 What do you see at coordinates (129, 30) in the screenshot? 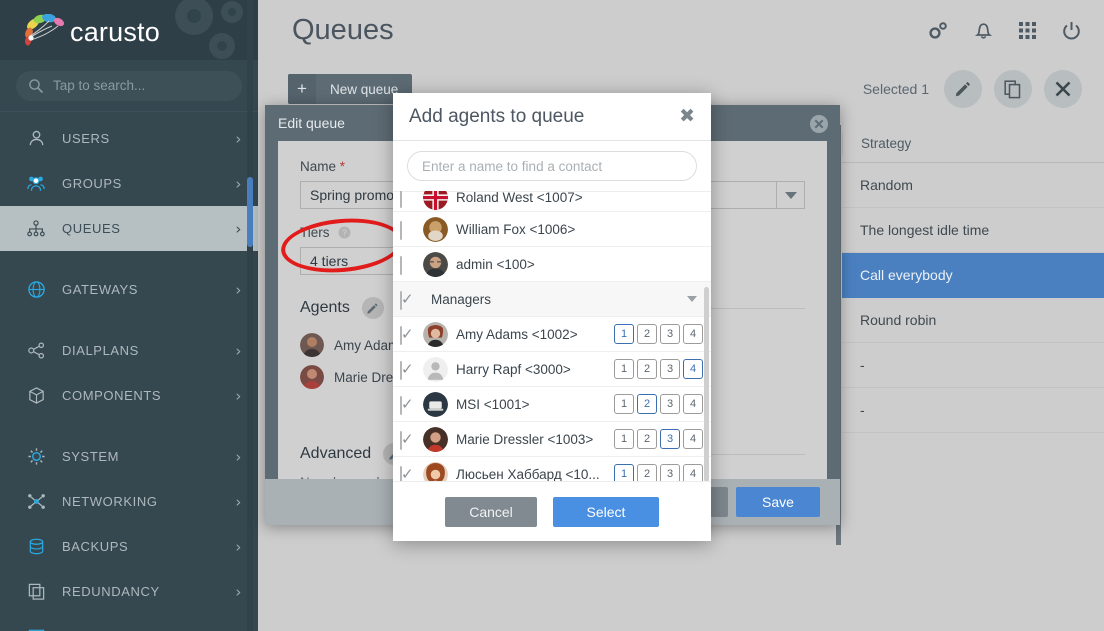
I see `brand-logo: carusto` at bounding box center [129, 30].